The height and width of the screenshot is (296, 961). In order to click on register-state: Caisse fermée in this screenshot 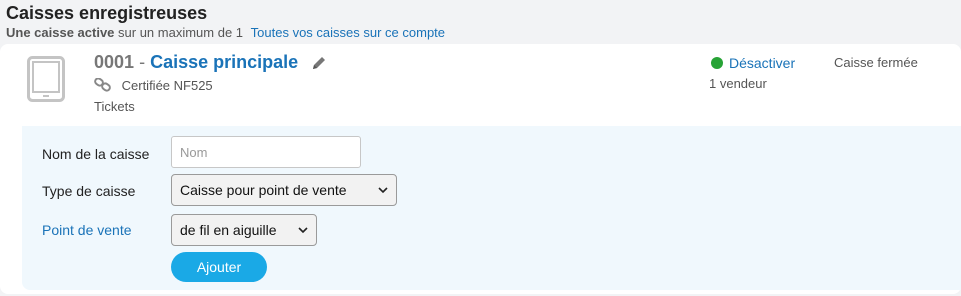, I will do `click(876, 62)`.